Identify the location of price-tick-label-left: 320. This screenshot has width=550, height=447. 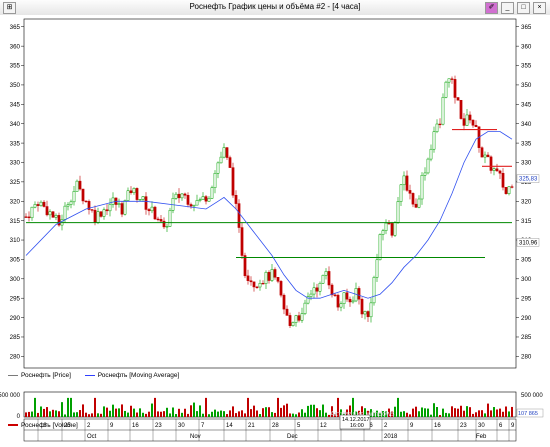
(15, 201).